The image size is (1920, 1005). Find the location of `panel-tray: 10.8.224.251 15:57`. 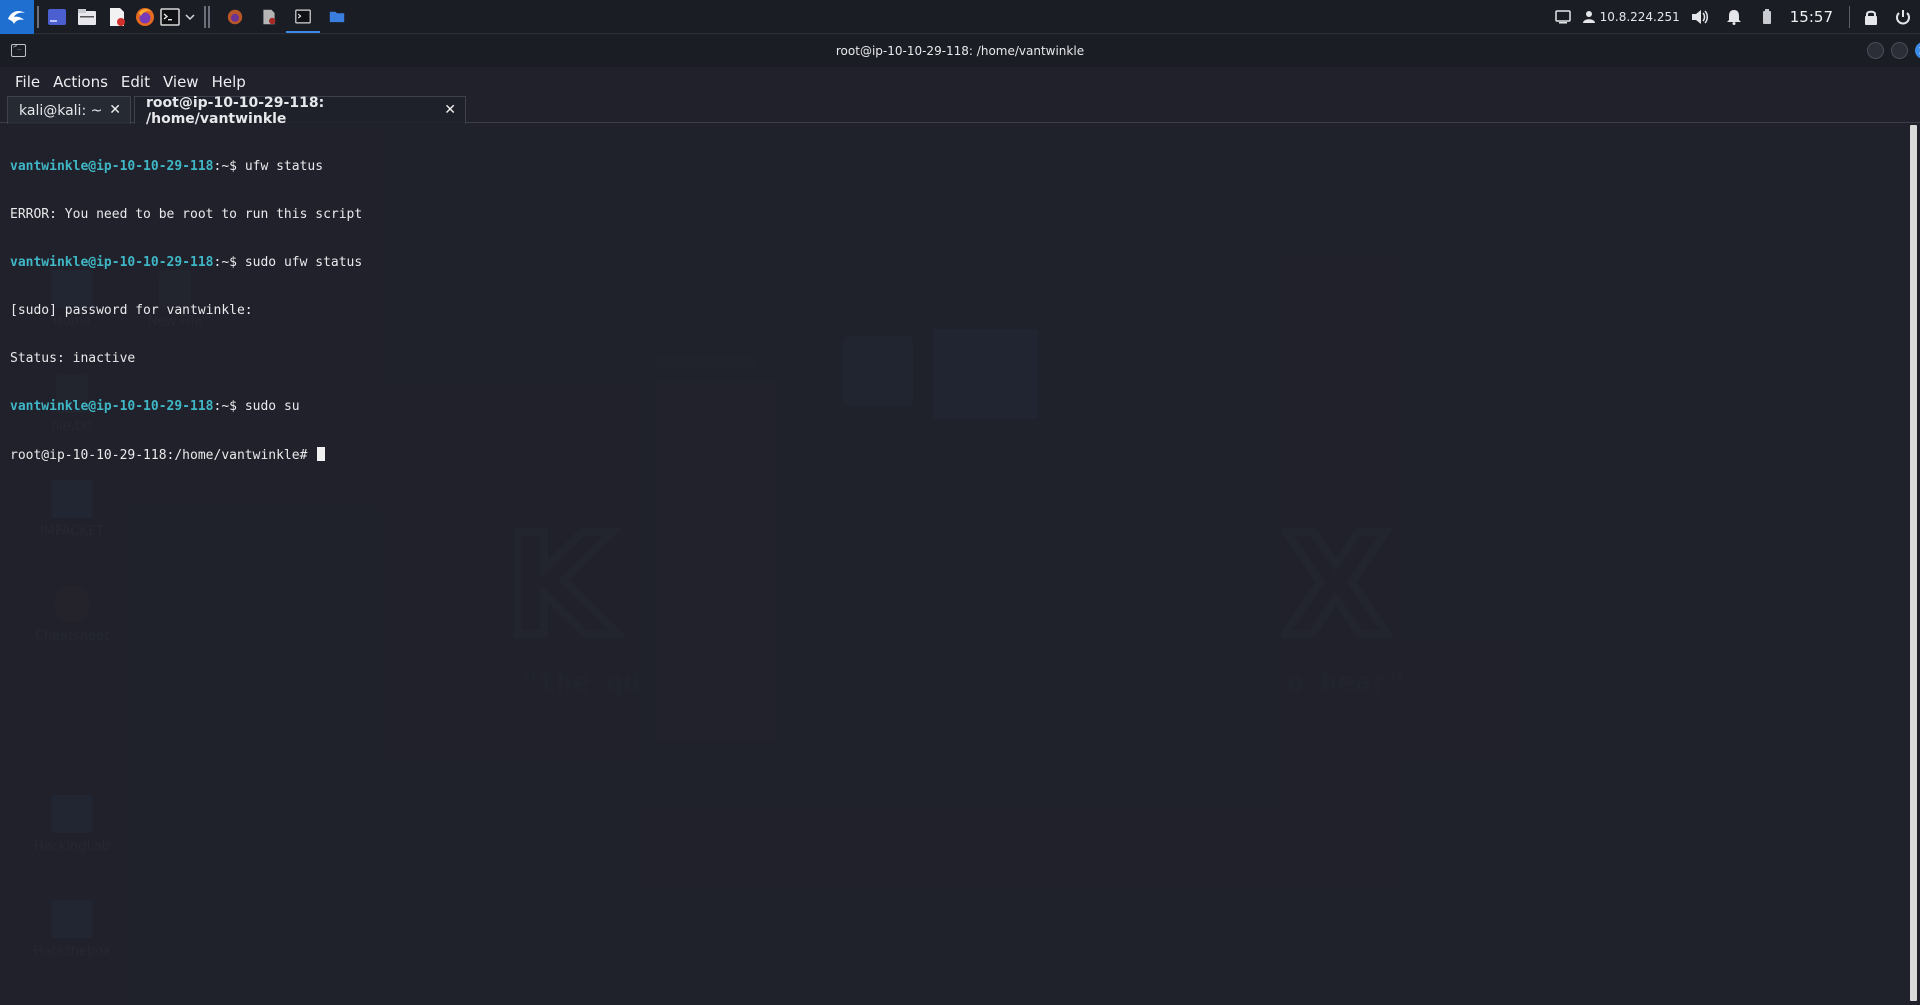

panel-tray: 10.8.224.251 15:57 is located at coordinates (1734, 17).